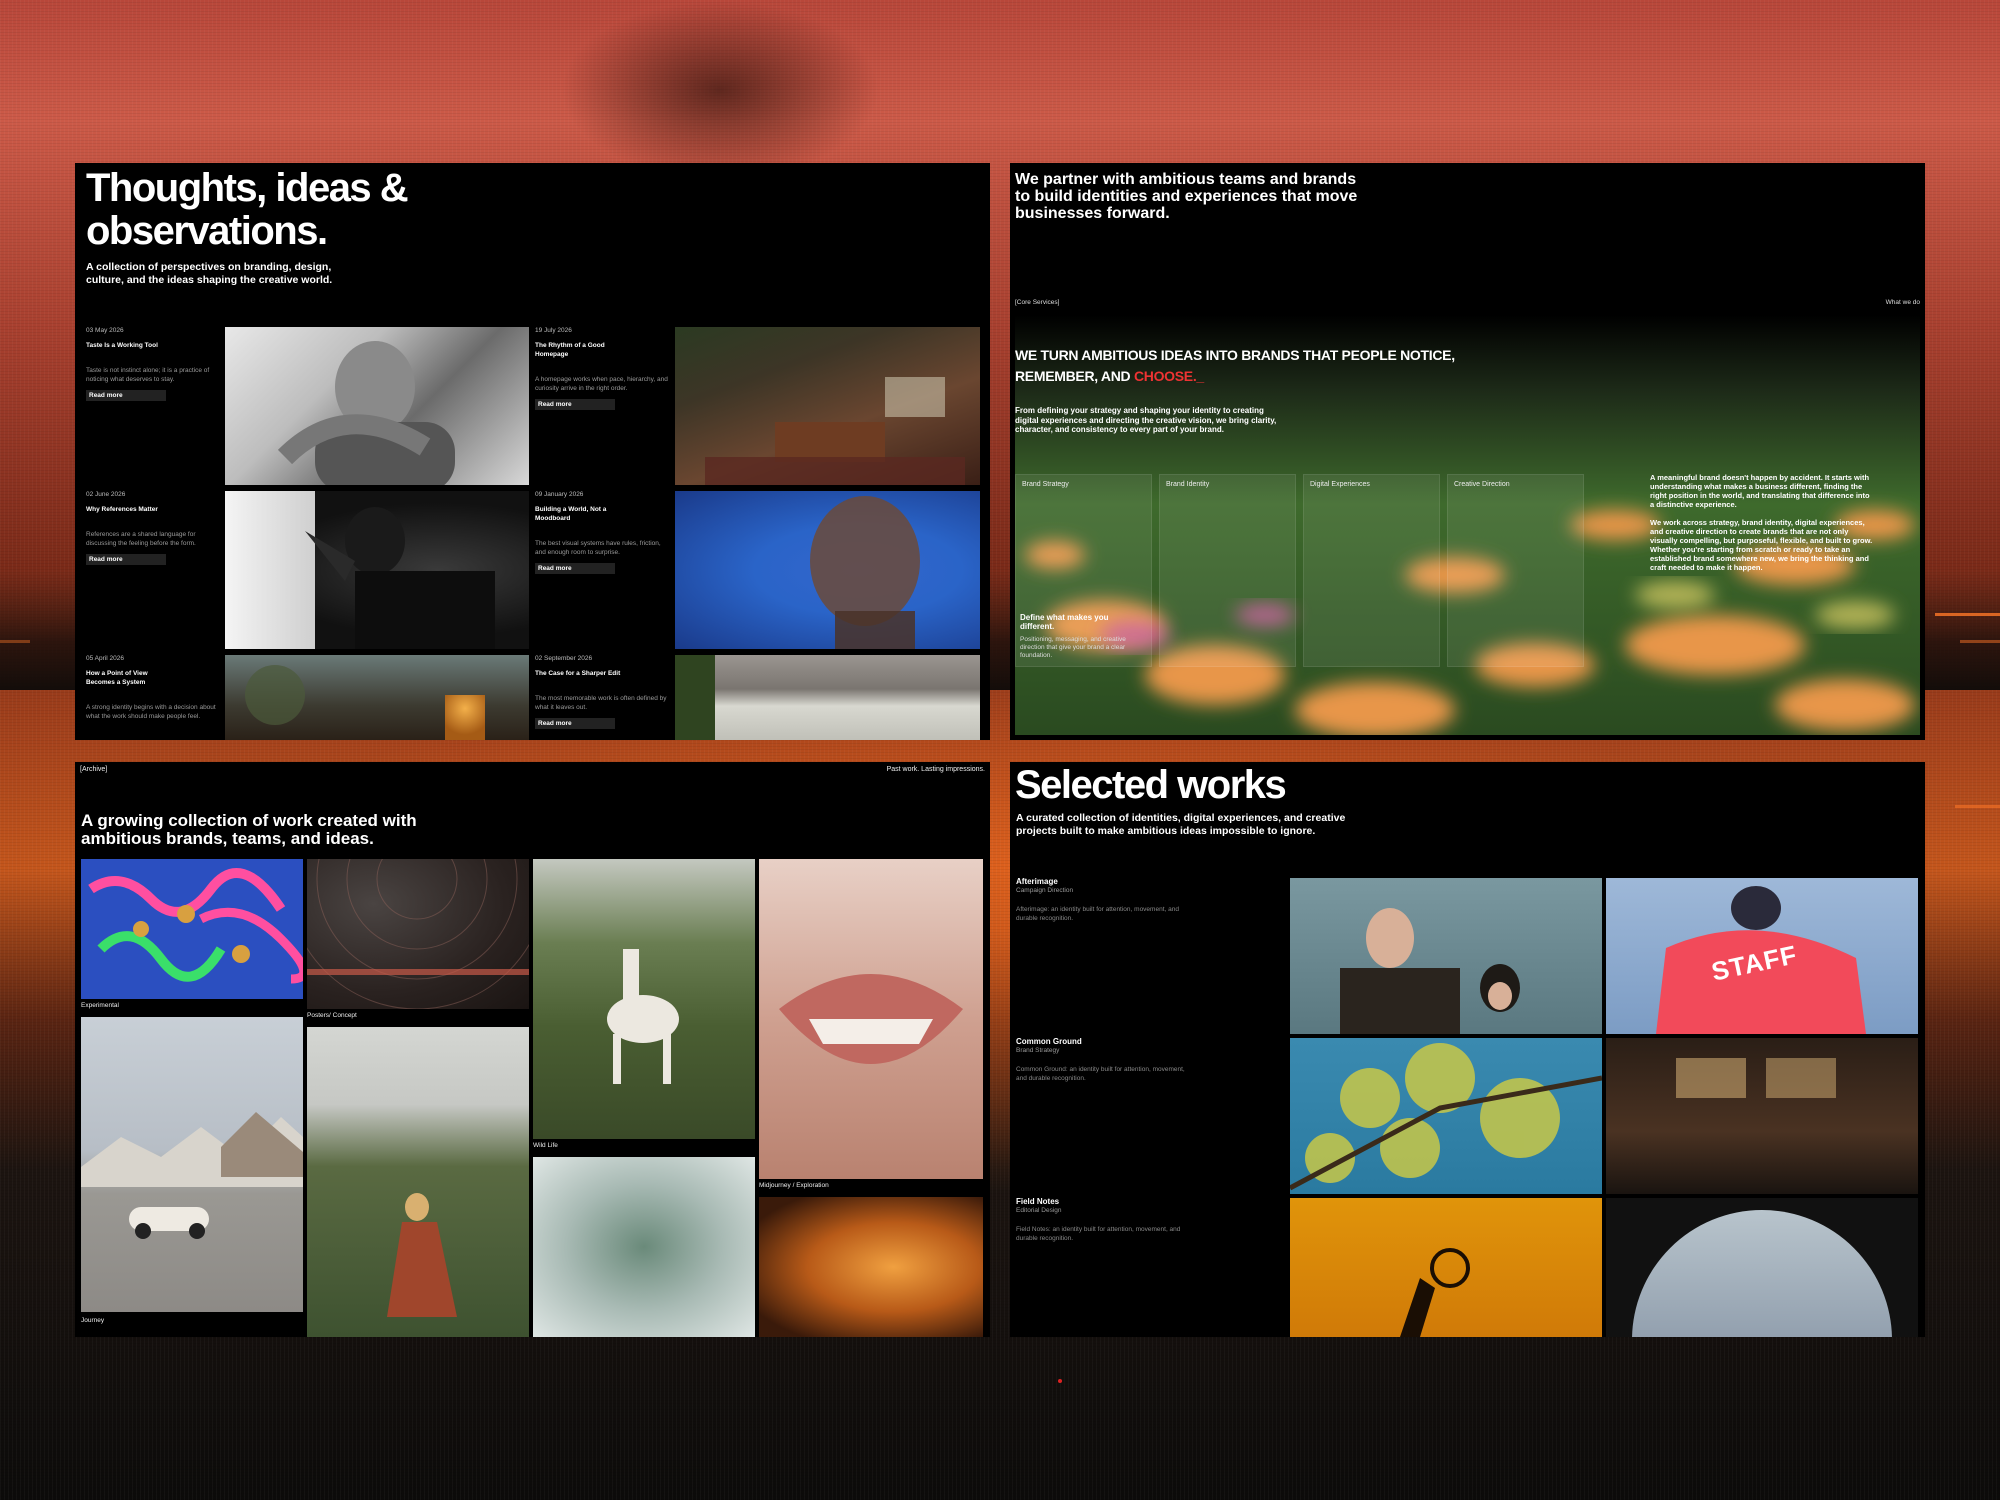 The height and width of the screenshot is (1500, 2000). What do you see at coordinates (580, 673) in the screenshot?
I see `post-title: The Case for a Sharper Edit` at bounding box center [580, 673].